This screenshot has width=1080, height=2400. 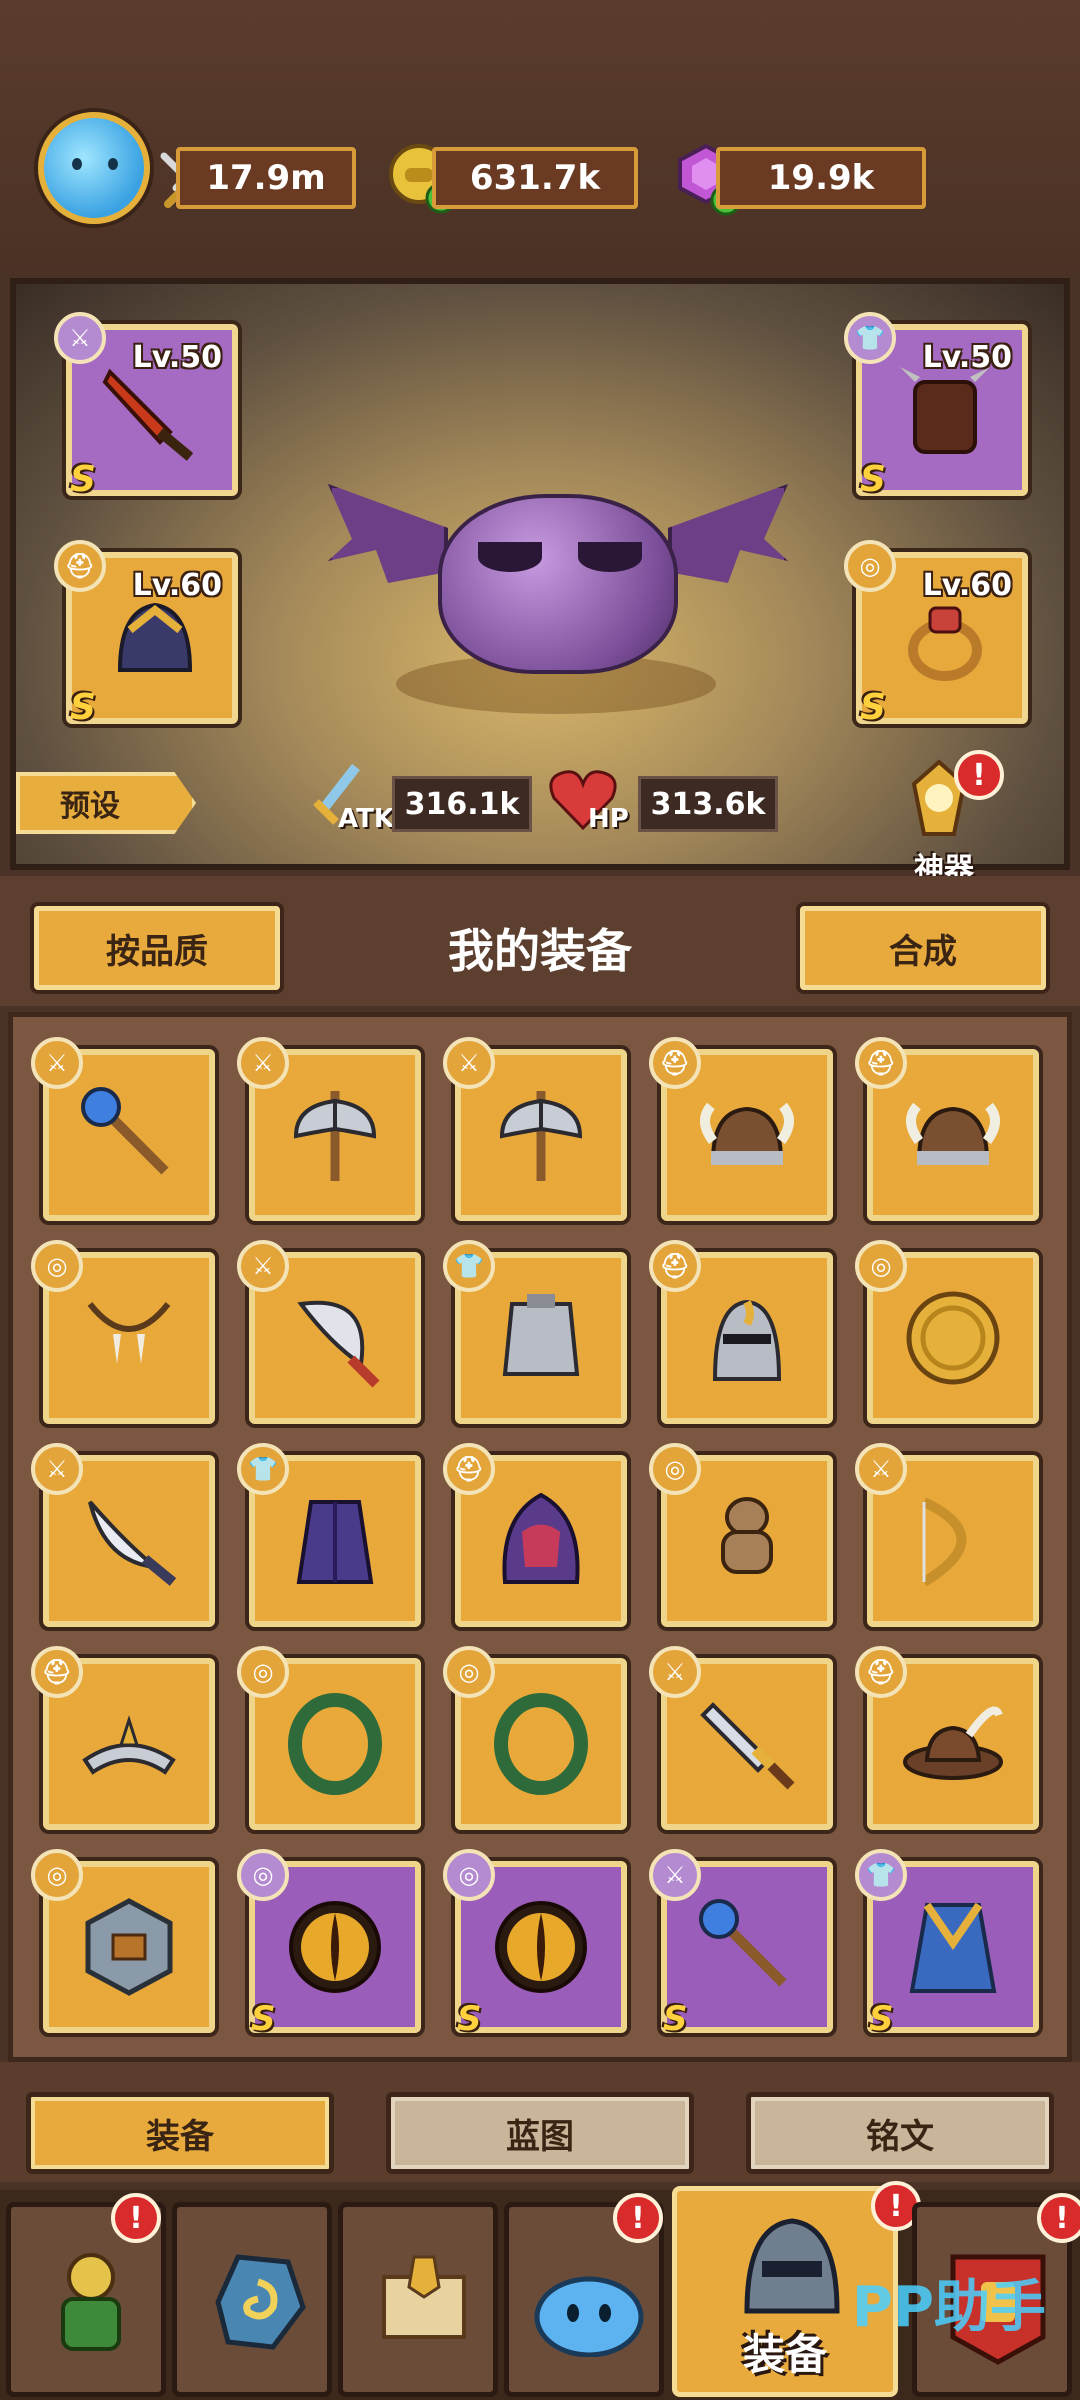 I want to click on power-value: 17.9m, so click(x=266, y=178).